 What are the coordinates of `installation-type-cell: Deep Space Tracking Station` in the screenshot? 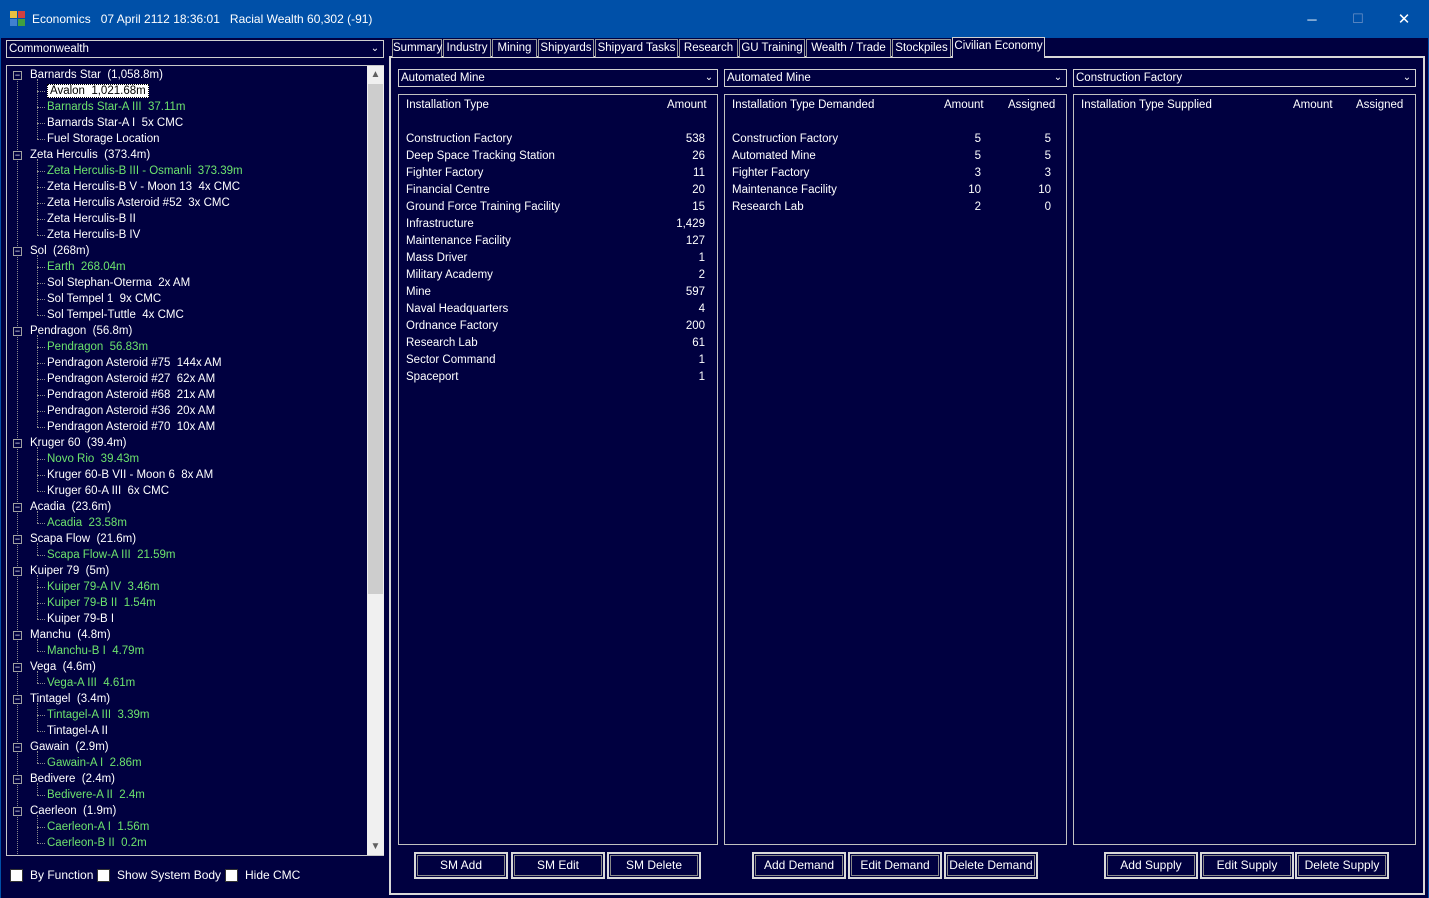 It's located at (480, 156).